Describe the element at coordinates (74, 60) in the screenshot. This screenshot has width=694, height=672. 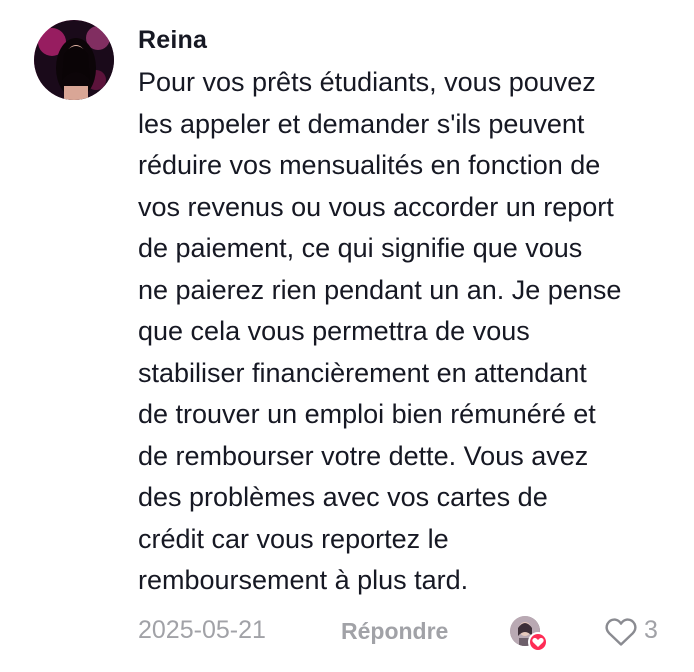
I see `avatar` at that location.